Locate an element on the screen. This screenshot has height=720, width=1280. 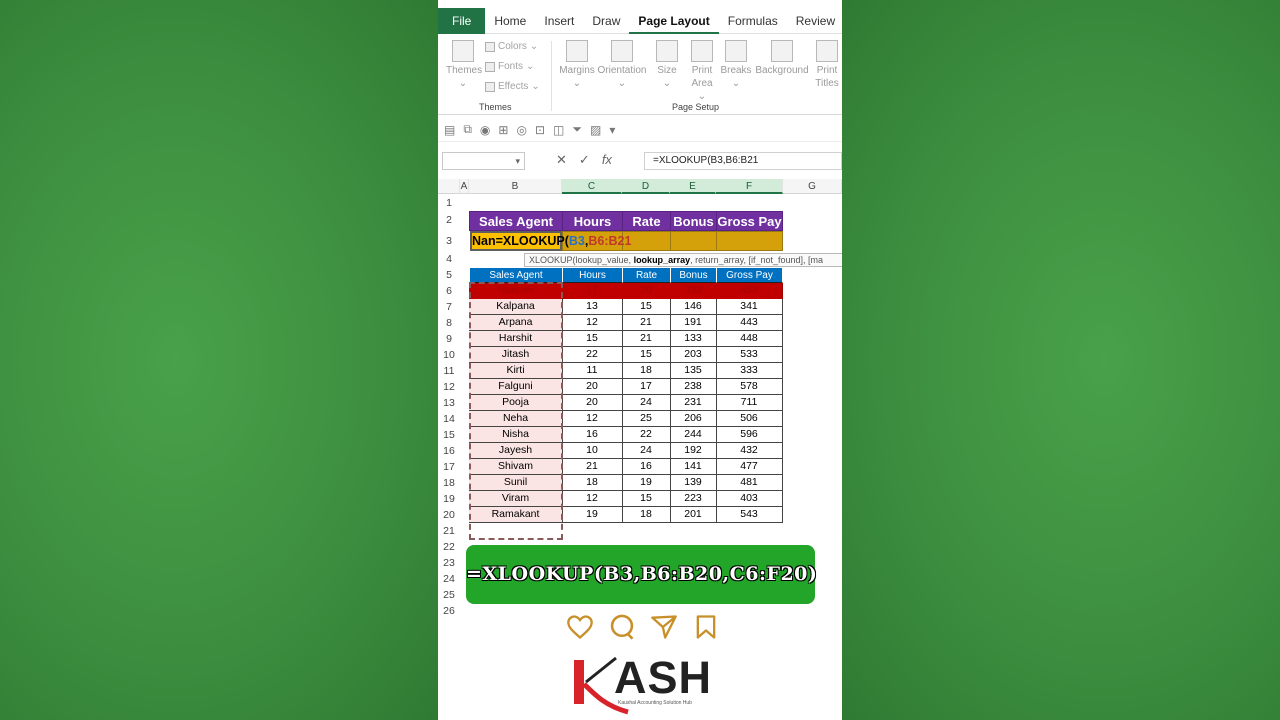
cancel-icon: ✕ is located at coordinates (561, 160).